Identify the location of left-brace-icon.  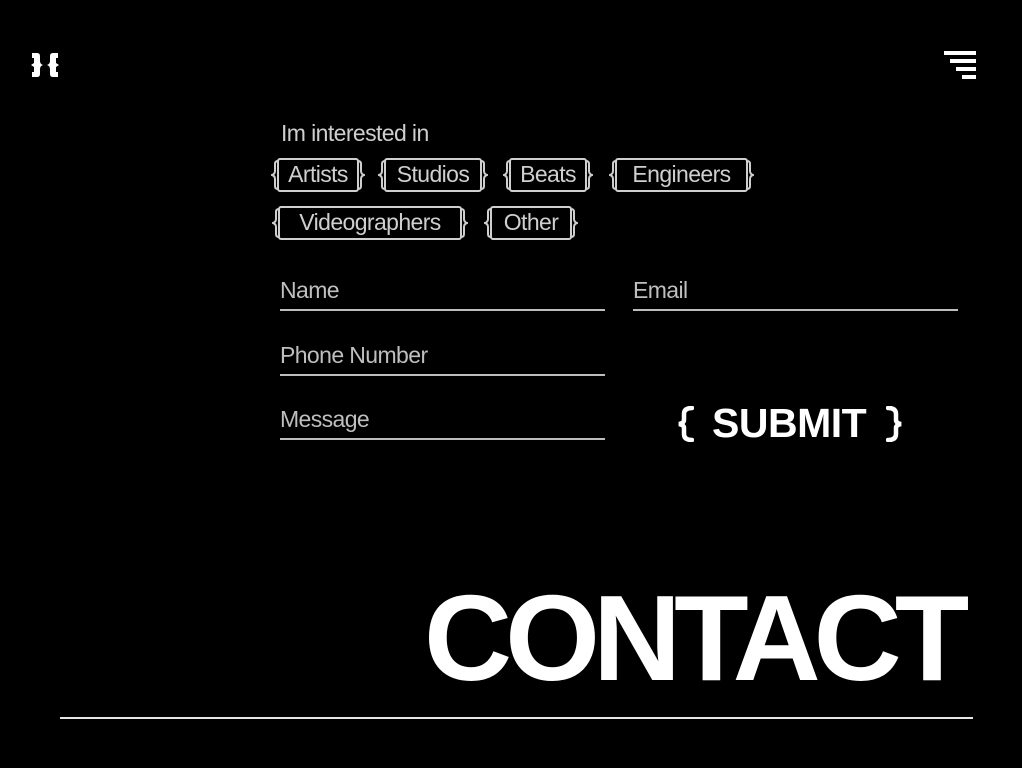
(686, 424).